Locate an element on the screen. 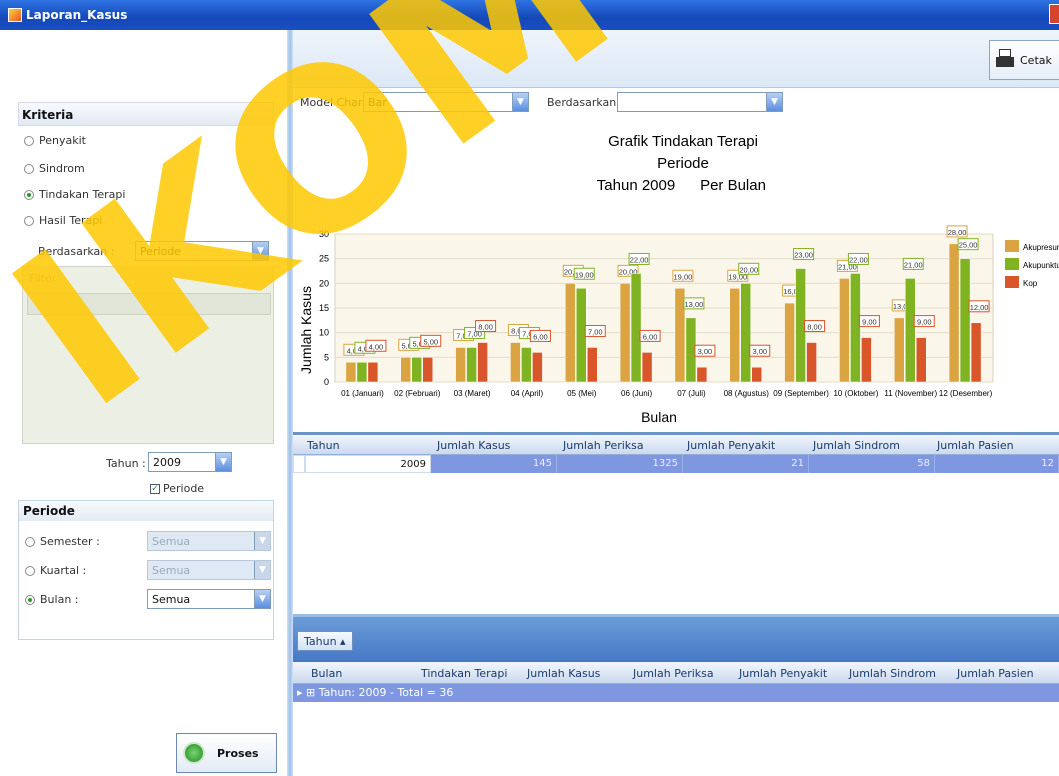 The image size is (1059, 776). data-label: 23,00 is located at coordinates (803, 255).